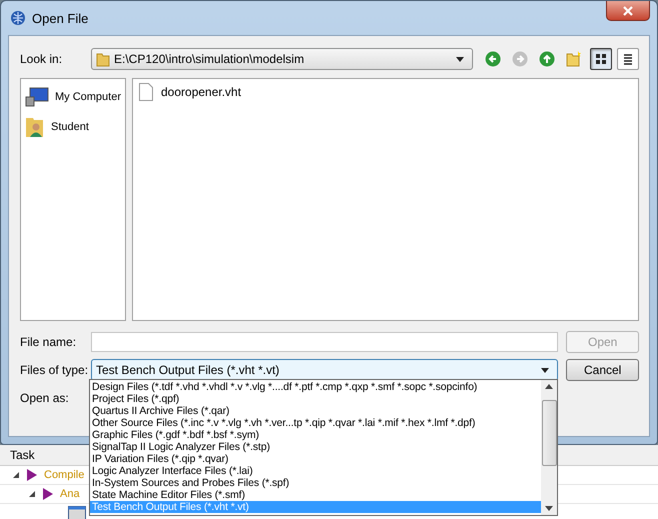  I want to click on window-icon, so click(77, 512).